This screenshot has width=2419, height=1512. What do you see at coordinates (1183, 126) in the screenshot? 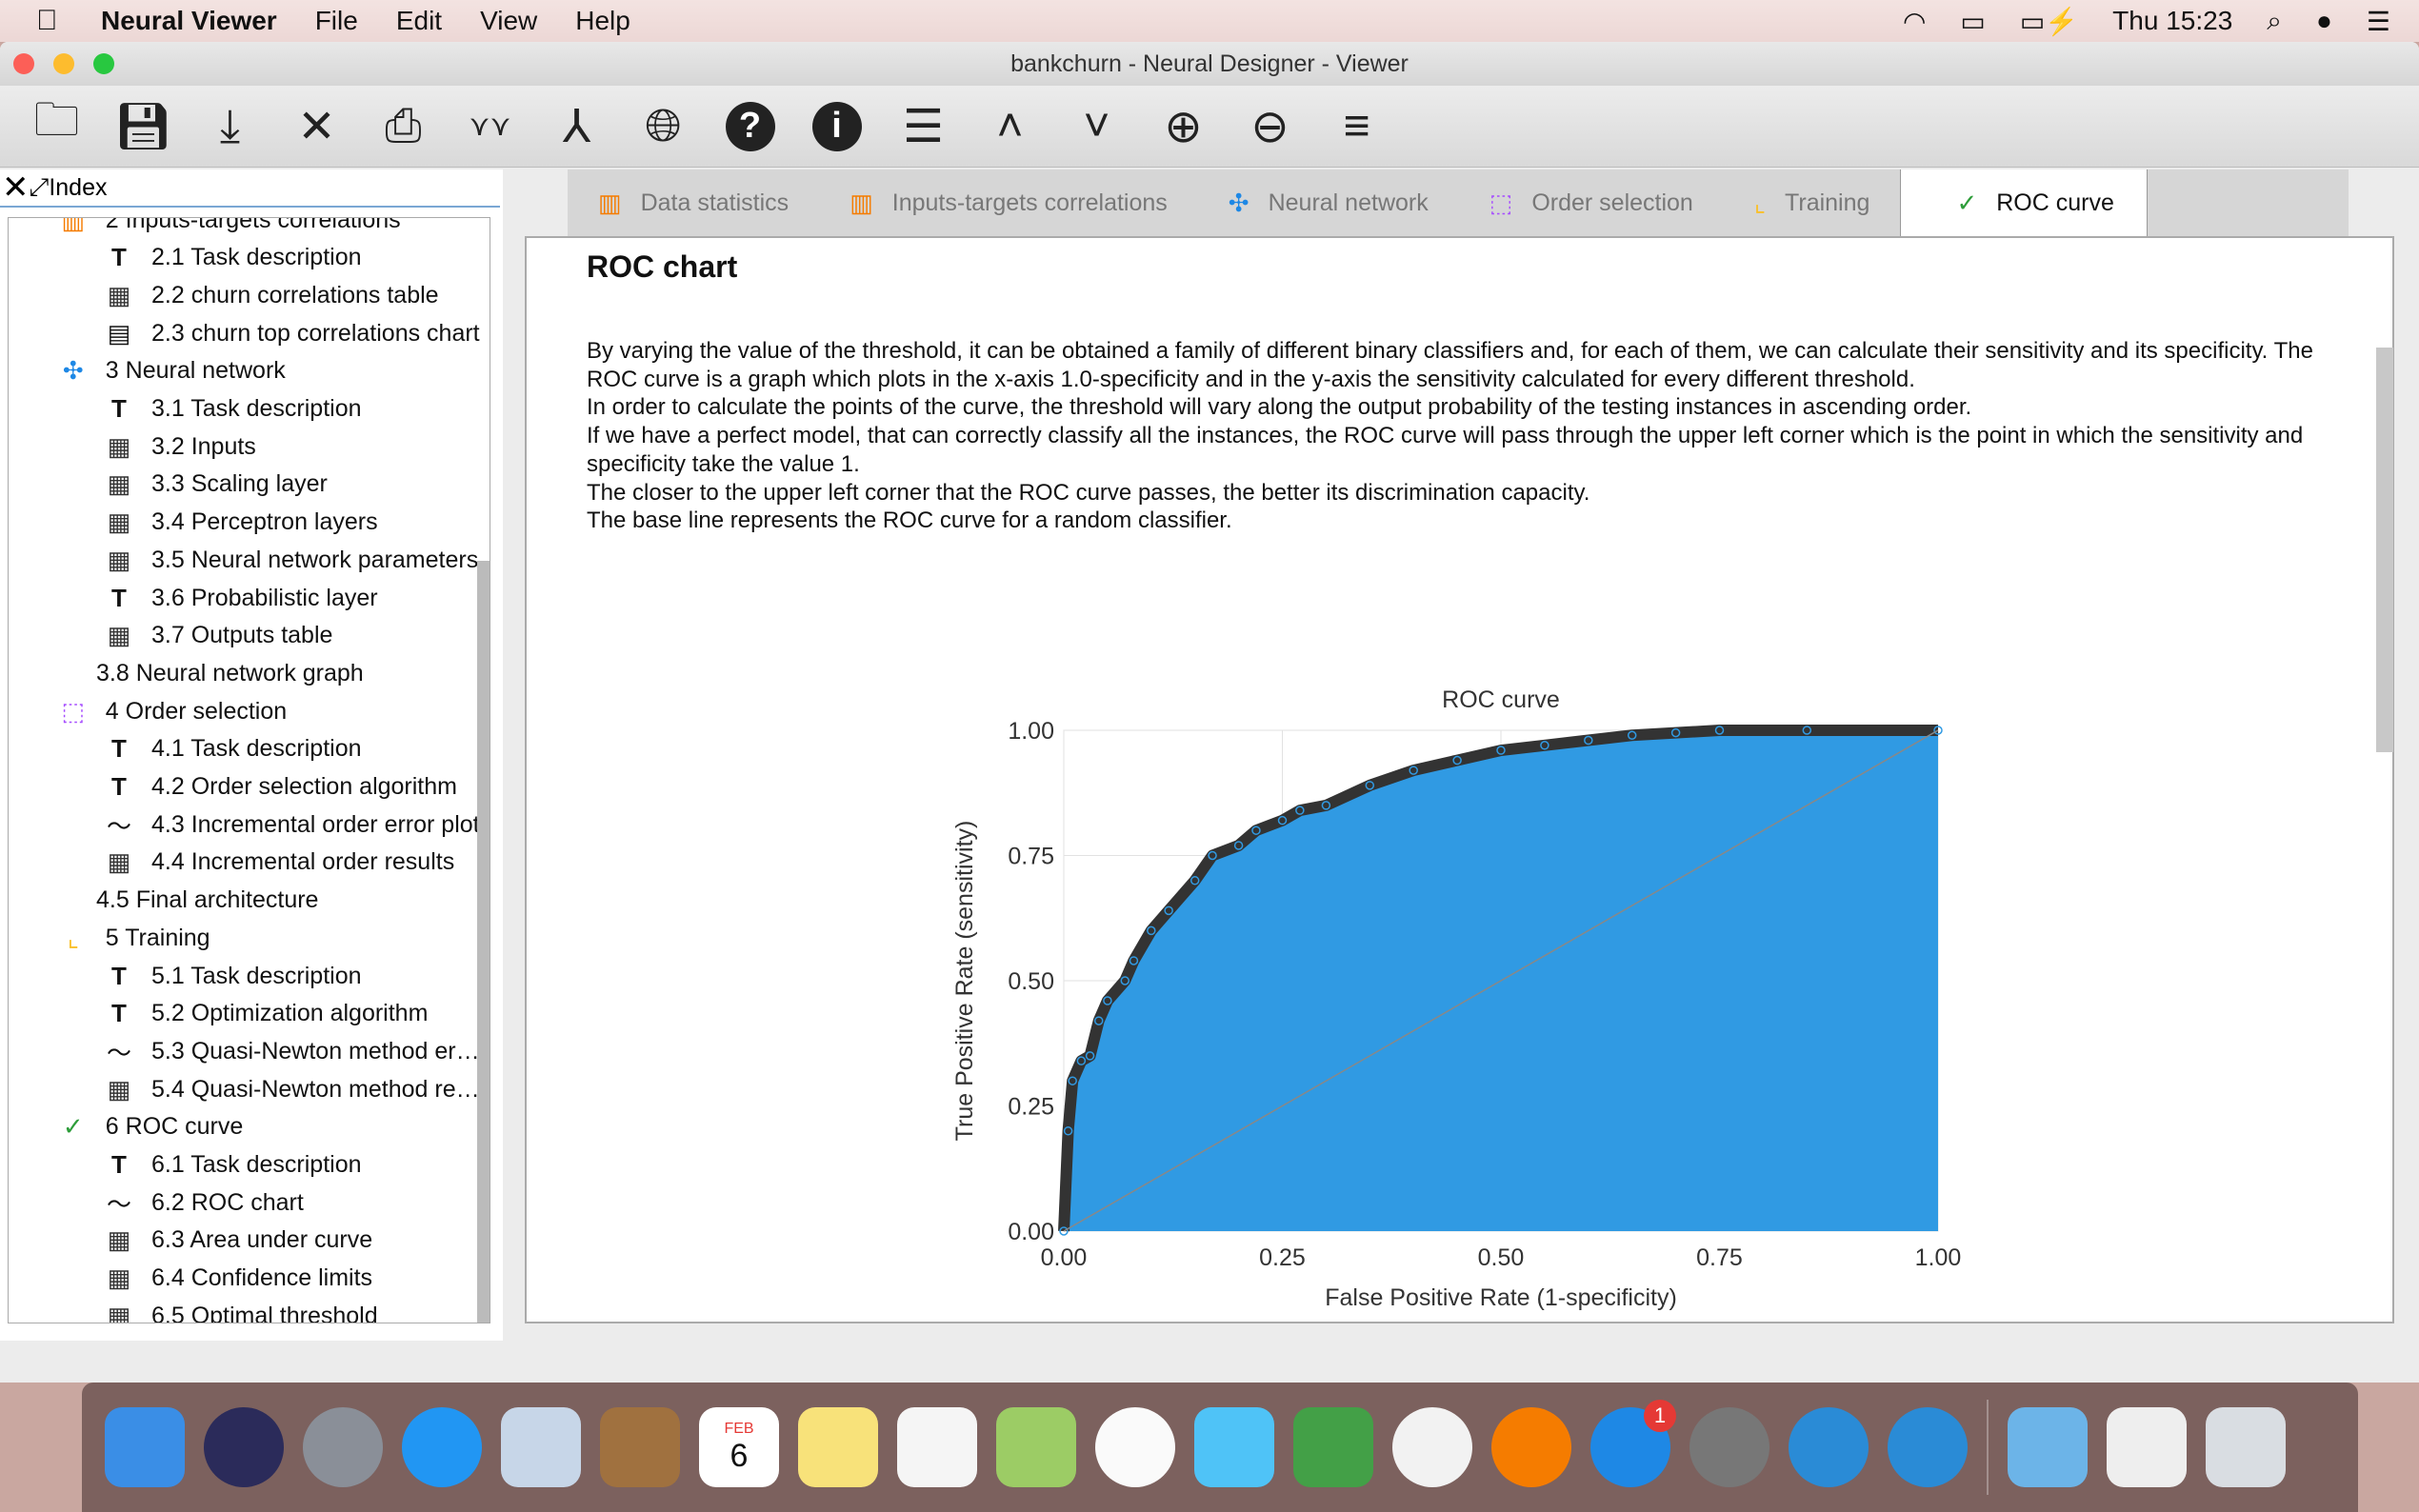
I see `zoom-in-icon: ⊕` at bounding box center [1183, 126].